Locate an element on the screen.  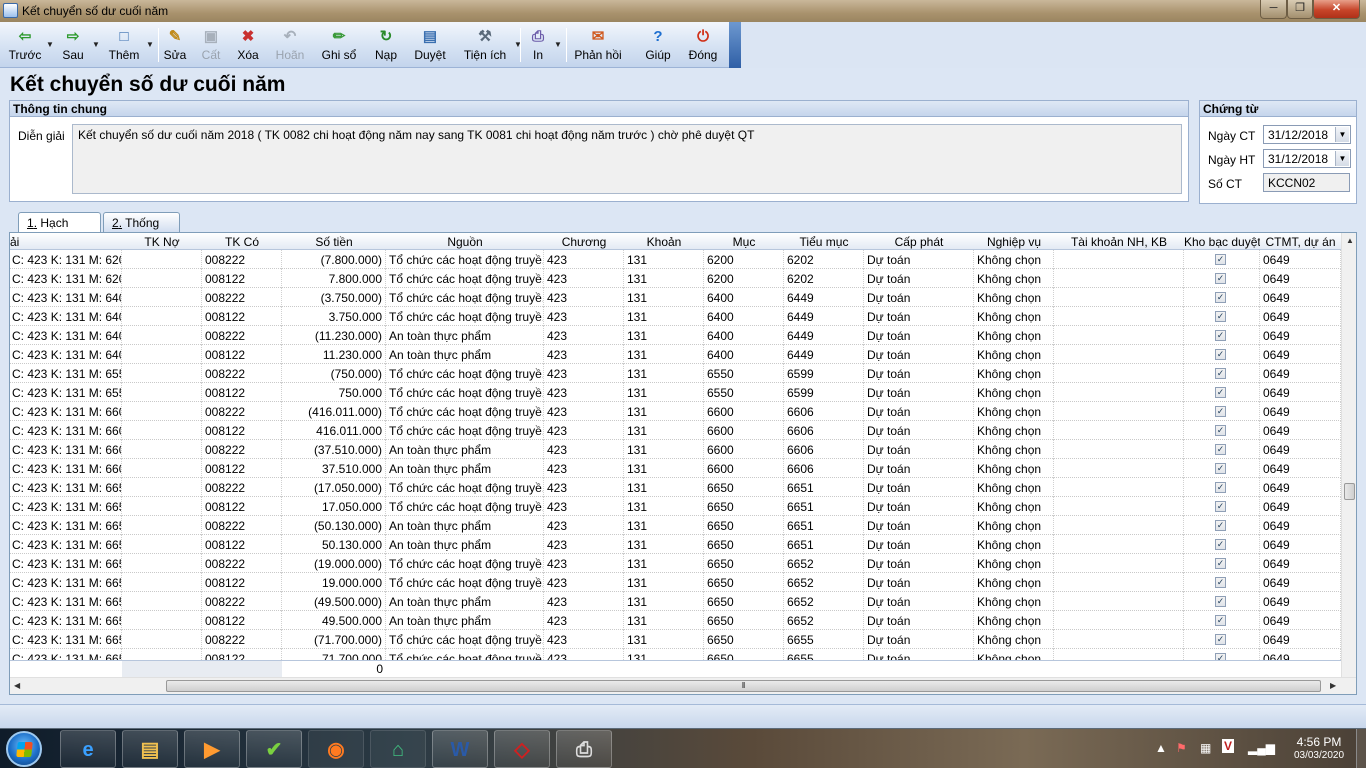
horizontal-scrollbar: ◀ ‖ ▶ is located at coordinates (683, 685).